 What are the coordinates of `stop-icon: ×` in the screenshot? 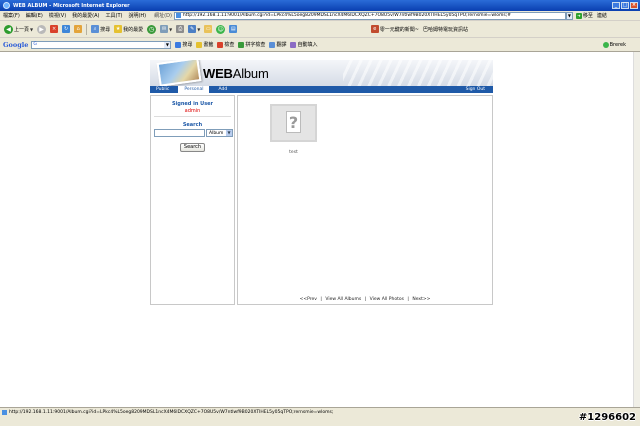 It's located at (54, 29).